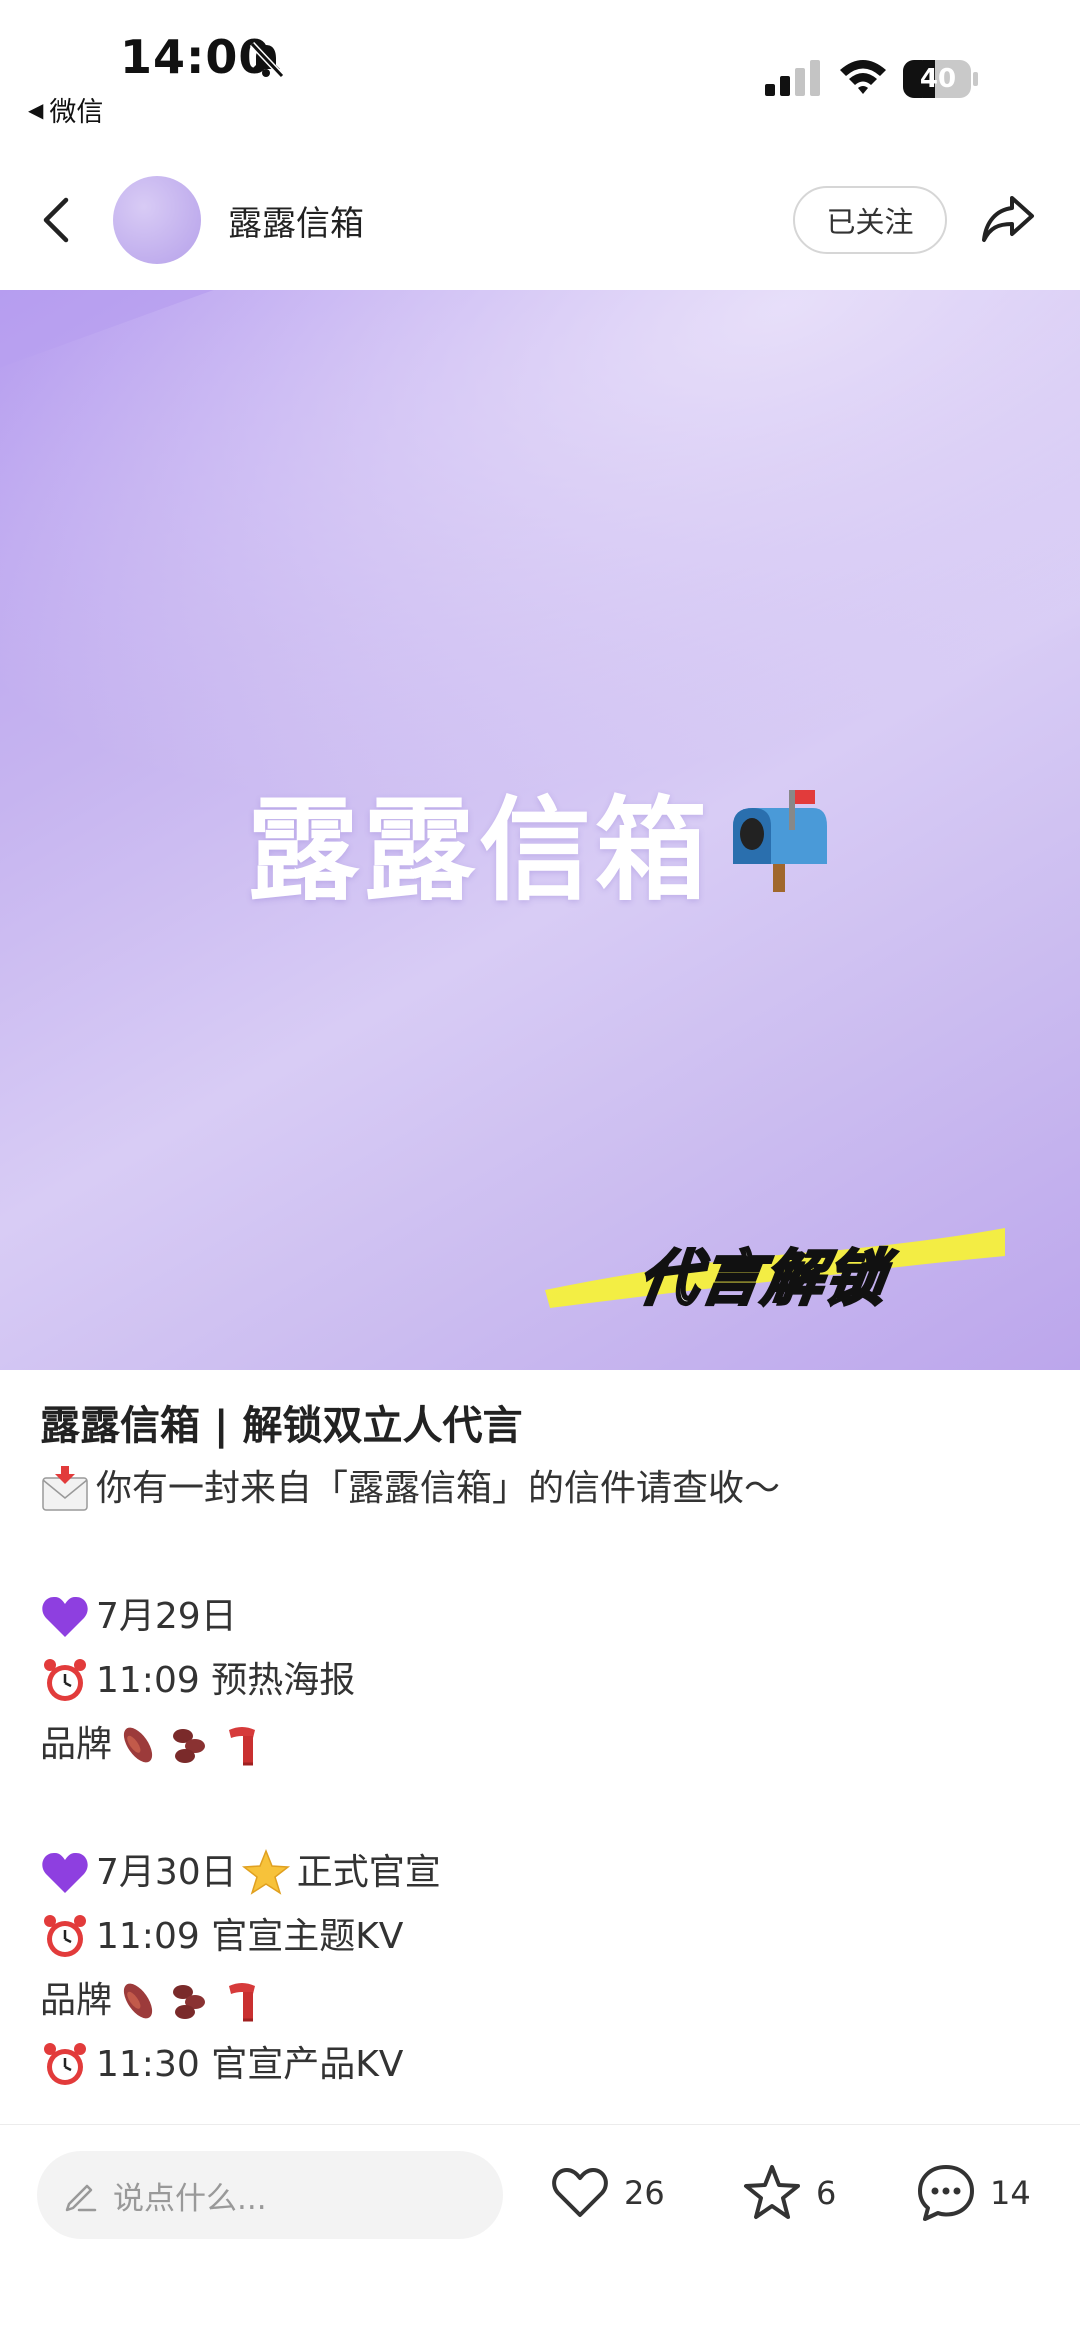  I want to click on favorite-count: 6, so click(826, 2193).